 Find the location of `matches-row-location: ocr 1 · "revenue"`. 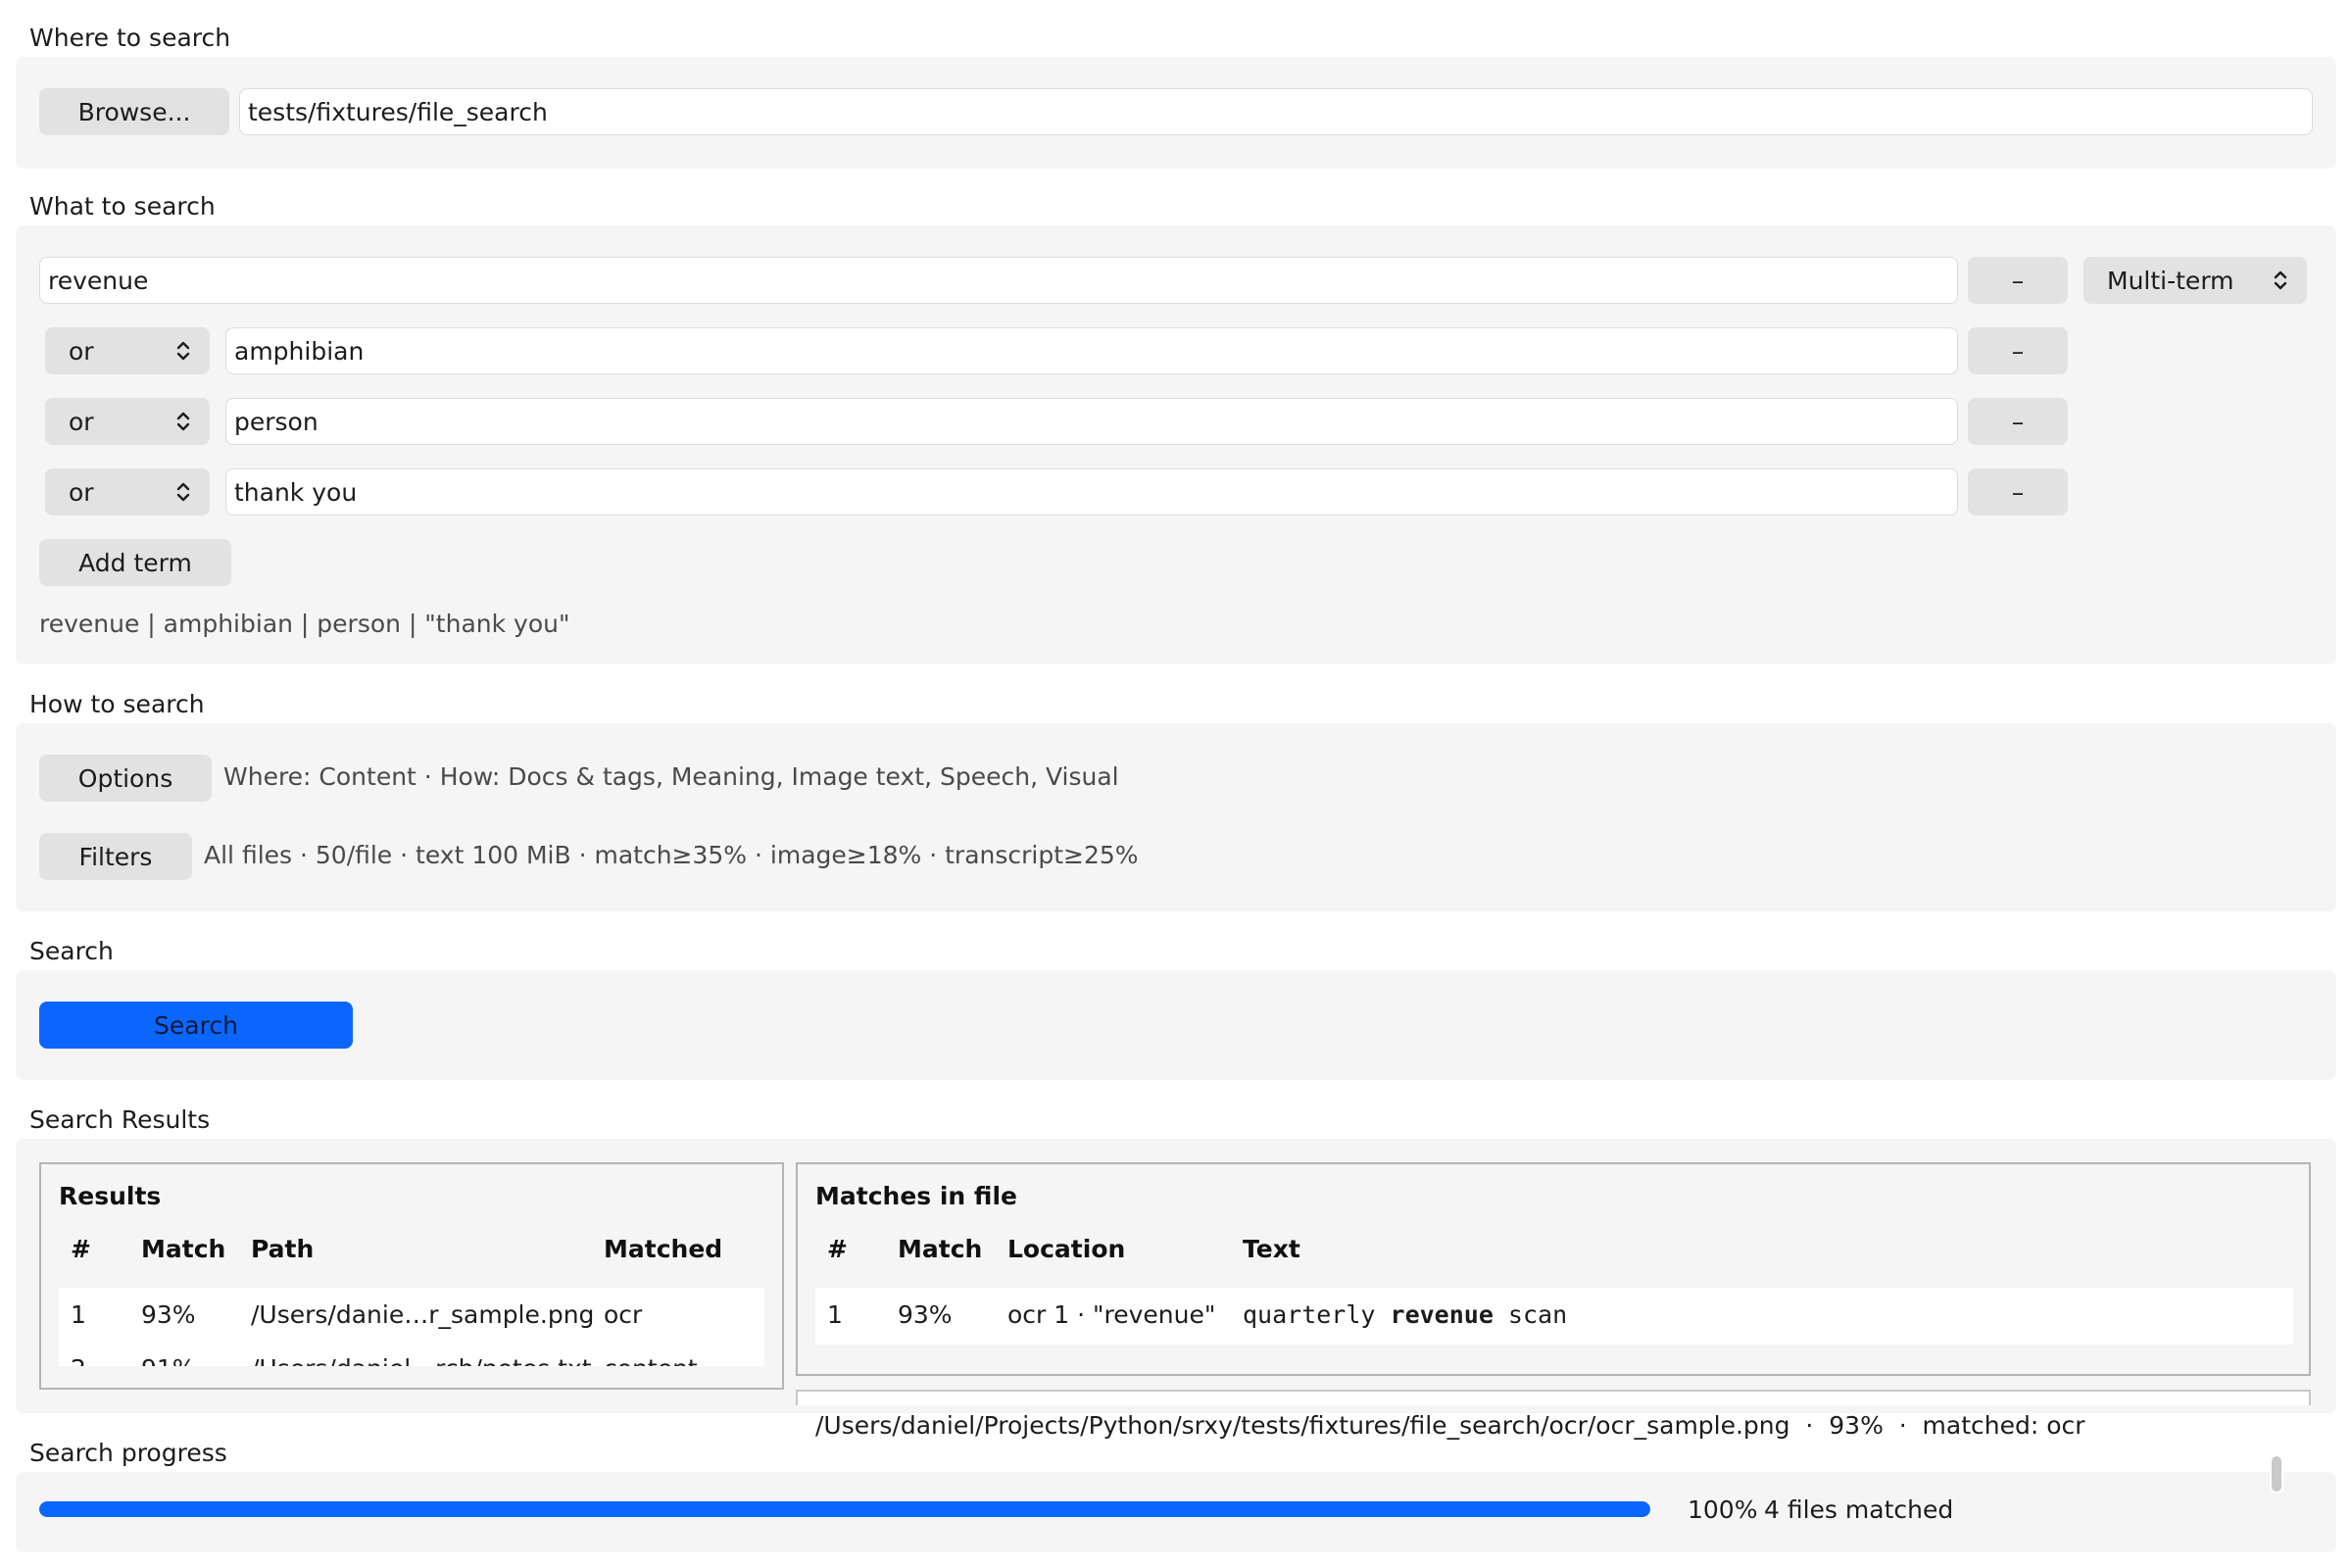

matches-row-location: ocr 1 · "revenue" is located at coordinates (1111, 1314).